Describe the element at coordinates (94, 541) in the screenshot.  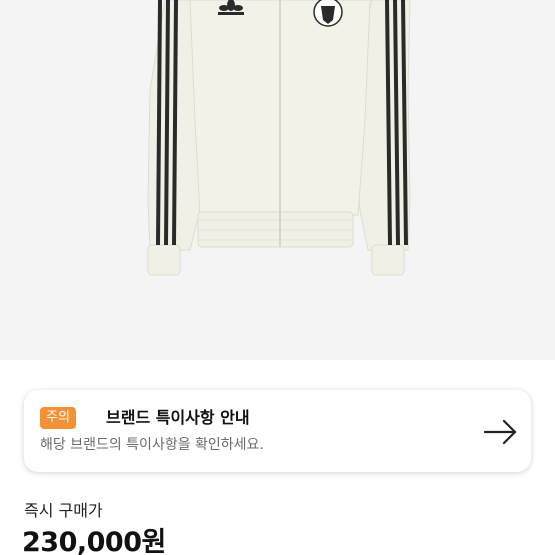
I see `instant-buy-price: 230,000원` at that location.